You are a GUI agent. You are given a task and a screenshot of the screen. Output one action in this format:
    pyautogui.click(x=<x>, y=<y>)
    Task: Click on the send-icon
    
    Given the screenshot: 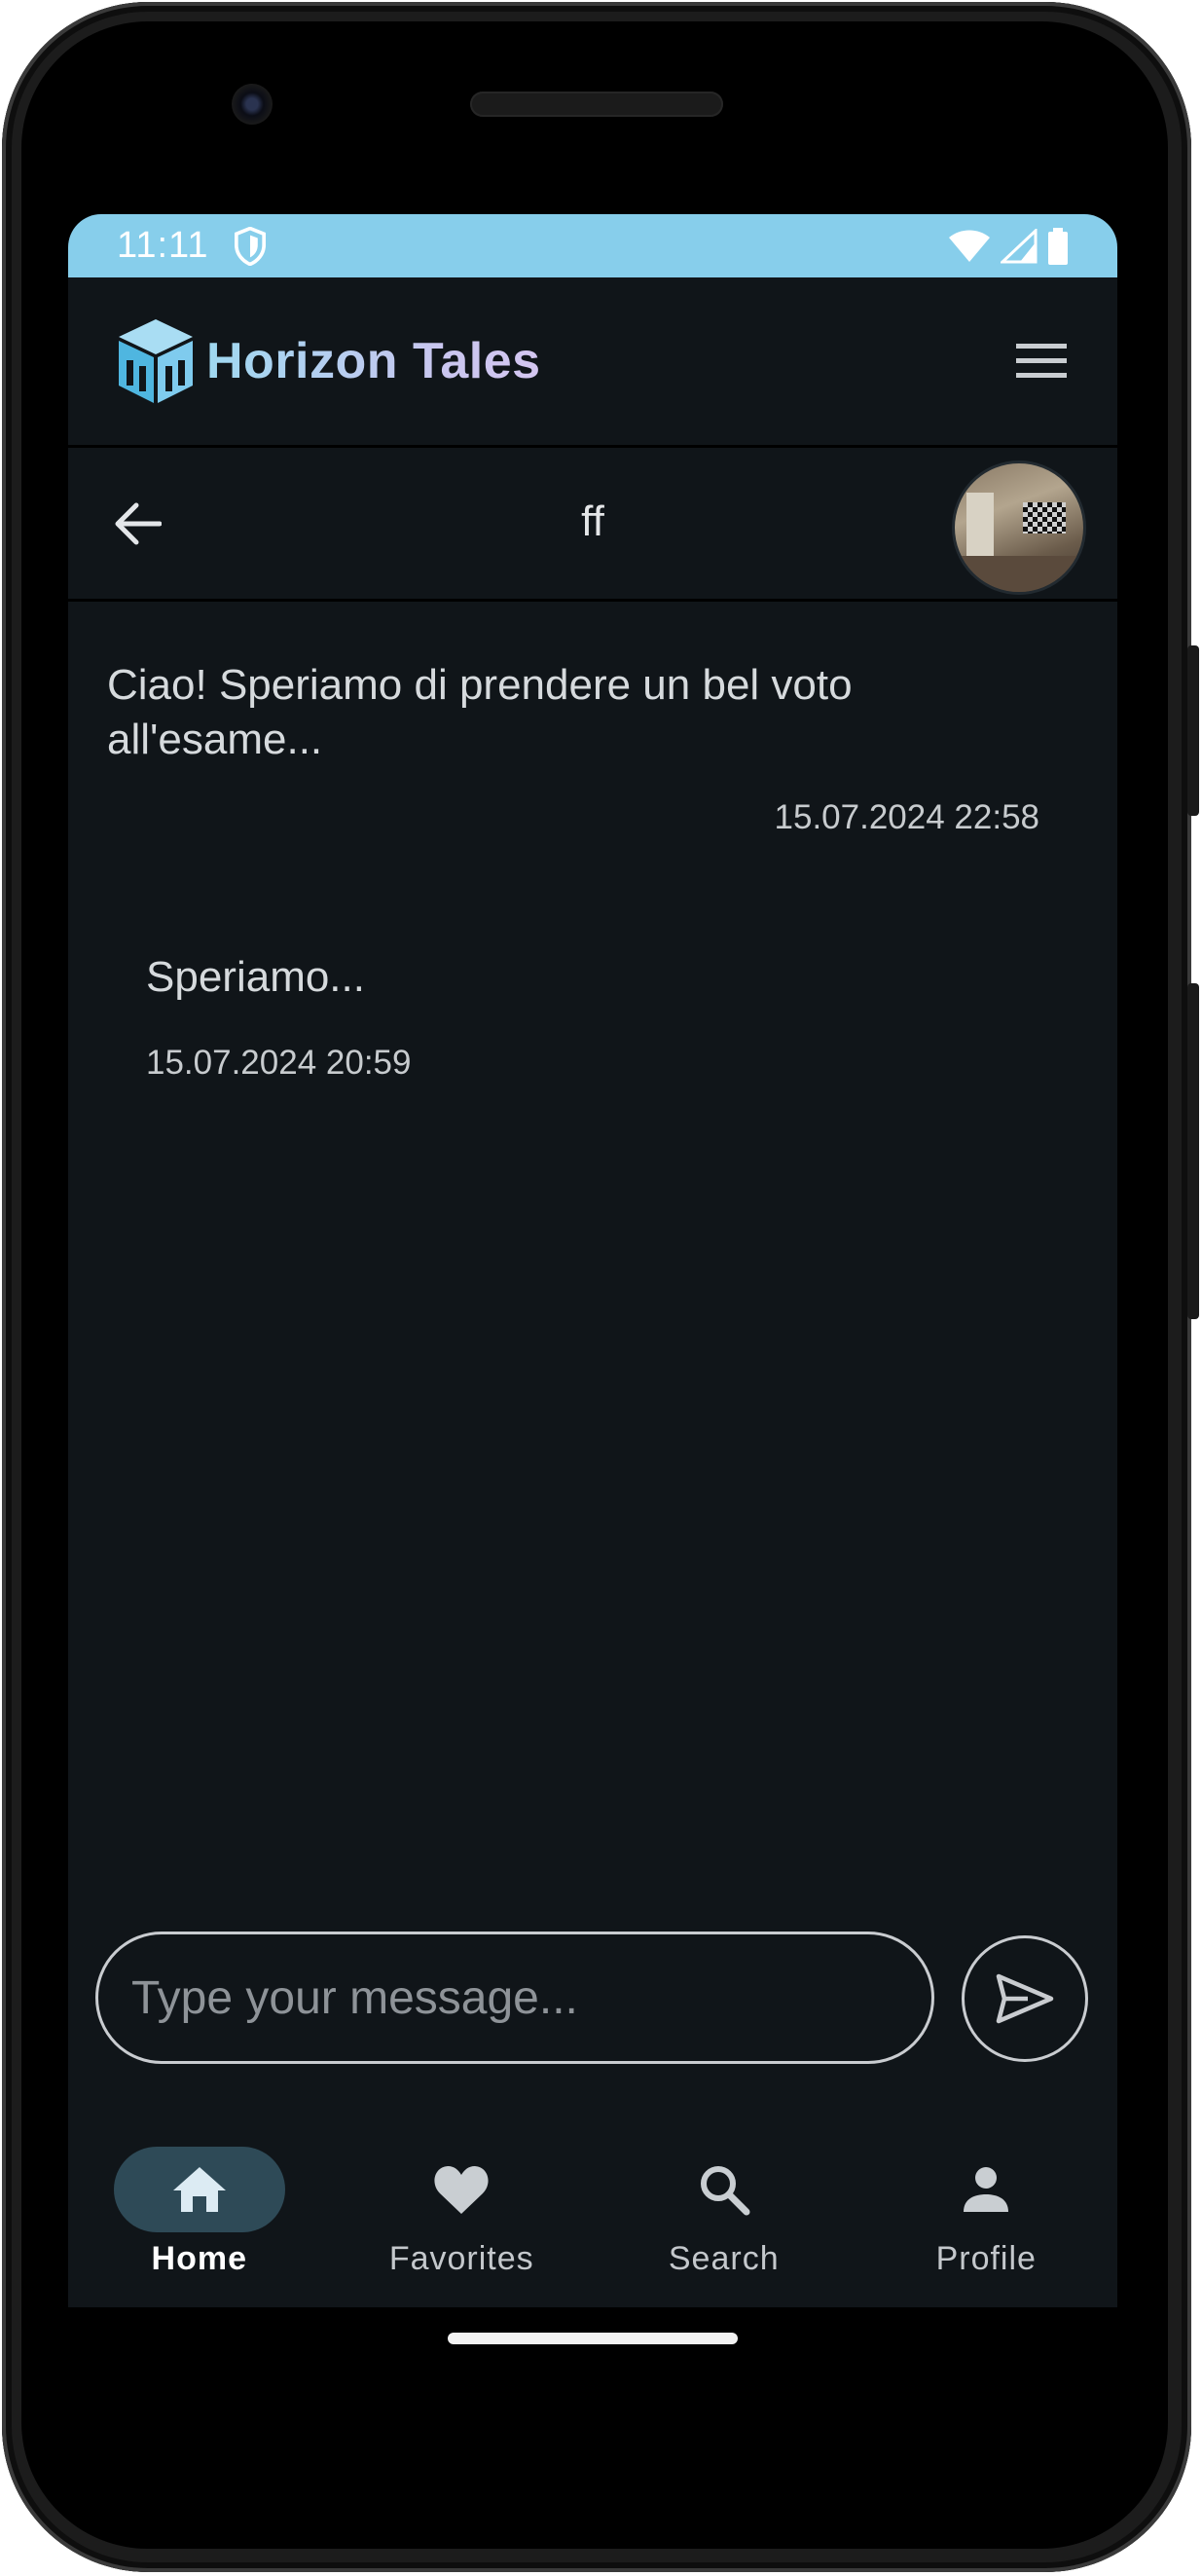 What is the action you would take?
    pyautogui.click(x=1025, y=1998)
    